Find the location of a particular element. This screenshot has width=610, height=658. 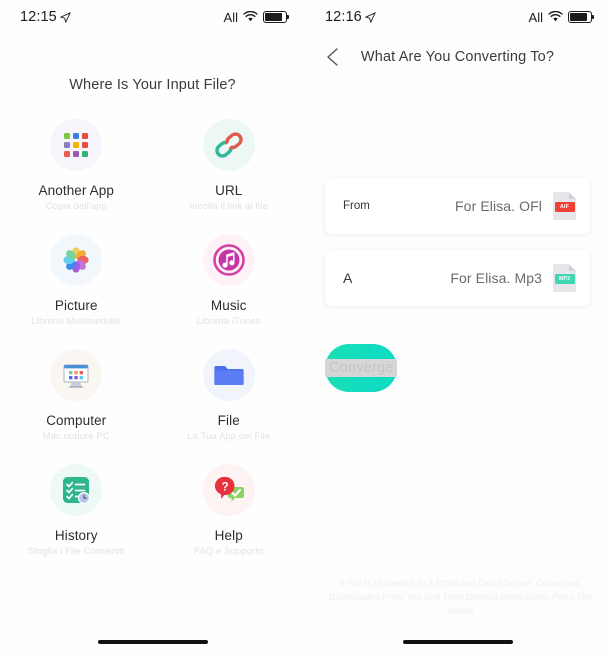

tile-sublabel: FAQ e Supporto is located at coordinates (228, 551).